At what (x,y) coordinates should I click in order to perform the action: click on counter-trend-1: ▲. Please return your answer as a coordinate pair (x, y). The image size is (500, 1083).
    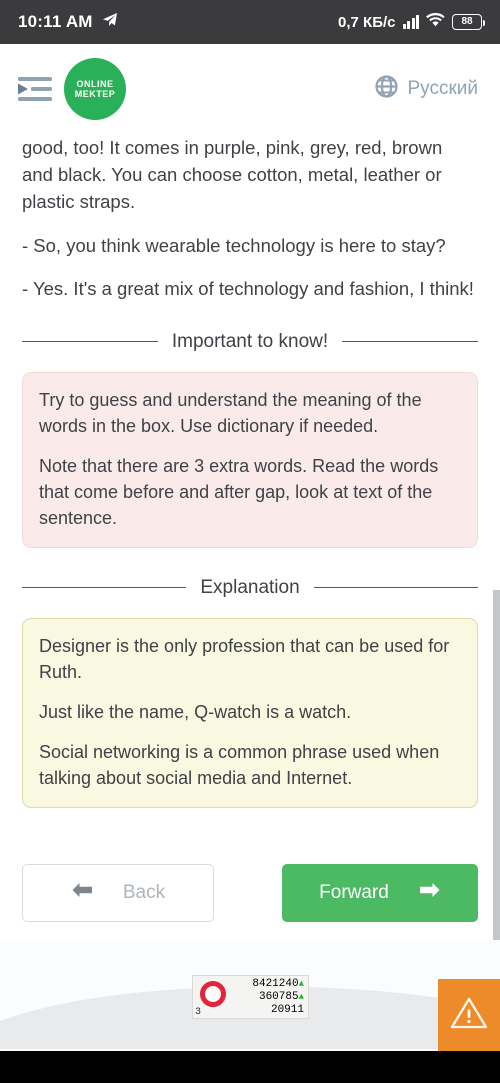
    Looking at the image, I should click on (301, 984).